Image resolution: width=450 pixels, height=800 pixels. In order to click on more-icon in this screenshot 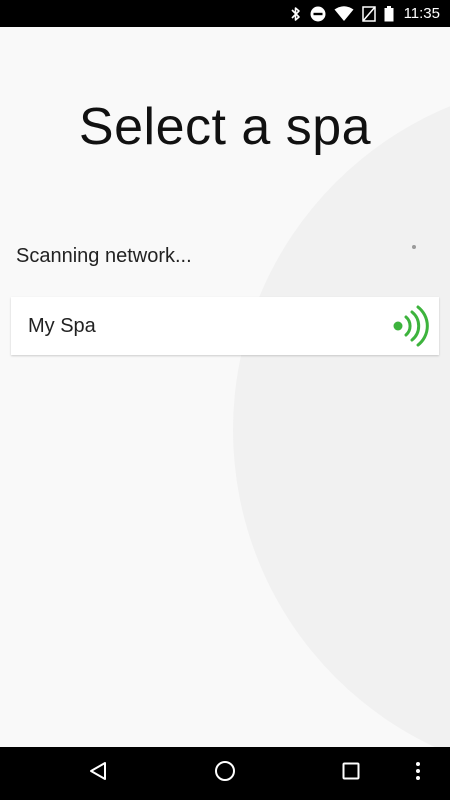, I will do `click(418, 773)`.